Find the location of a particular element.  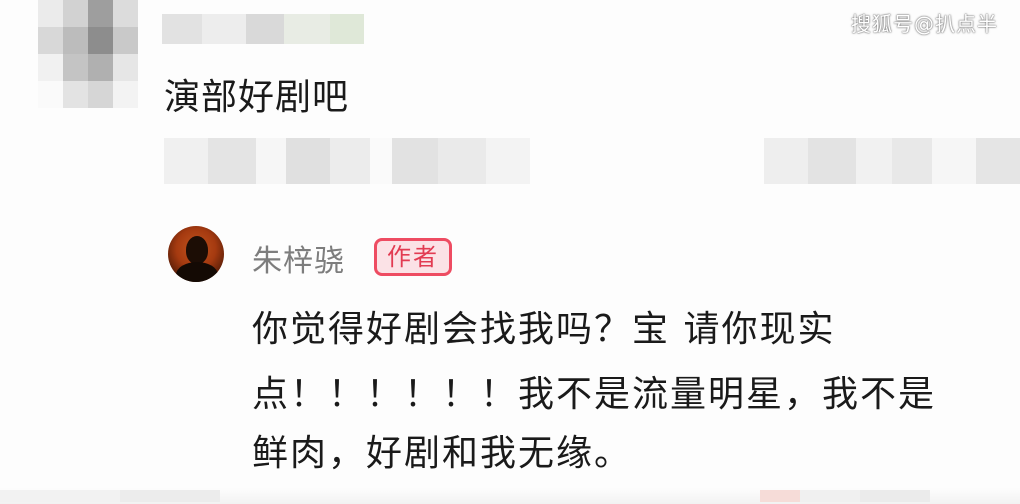

avatar-face-shape is located at coordinates (197, 250).